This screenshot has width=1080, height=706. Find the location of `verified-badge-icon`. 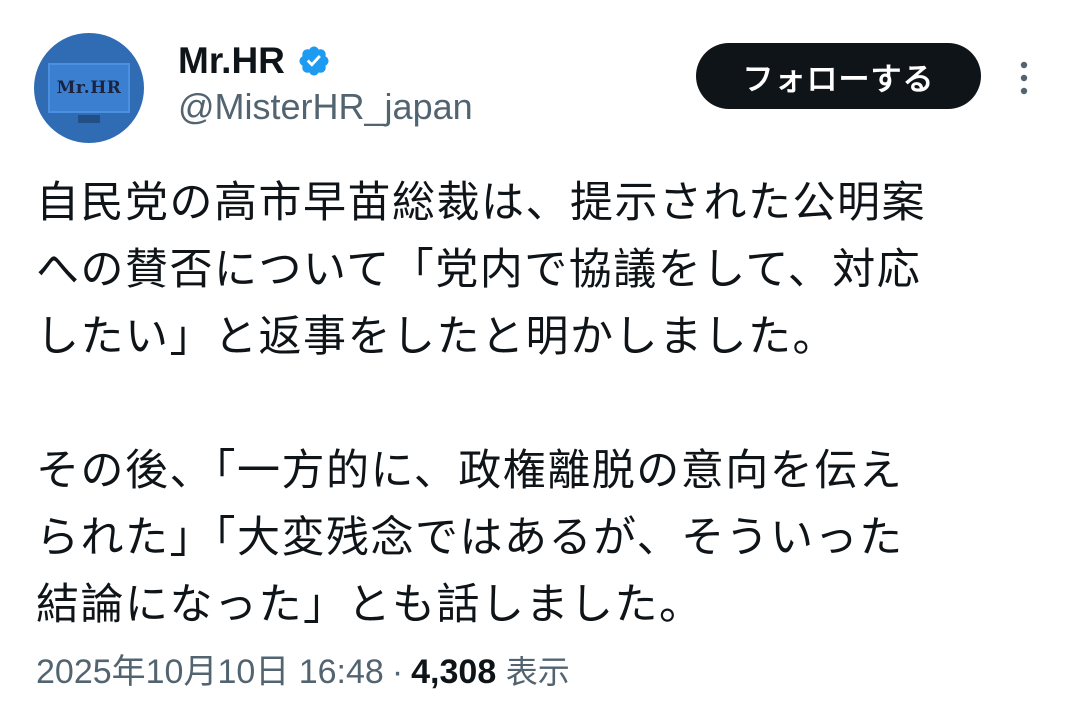

verified-badge-icon is located at coordinates (314, 61).